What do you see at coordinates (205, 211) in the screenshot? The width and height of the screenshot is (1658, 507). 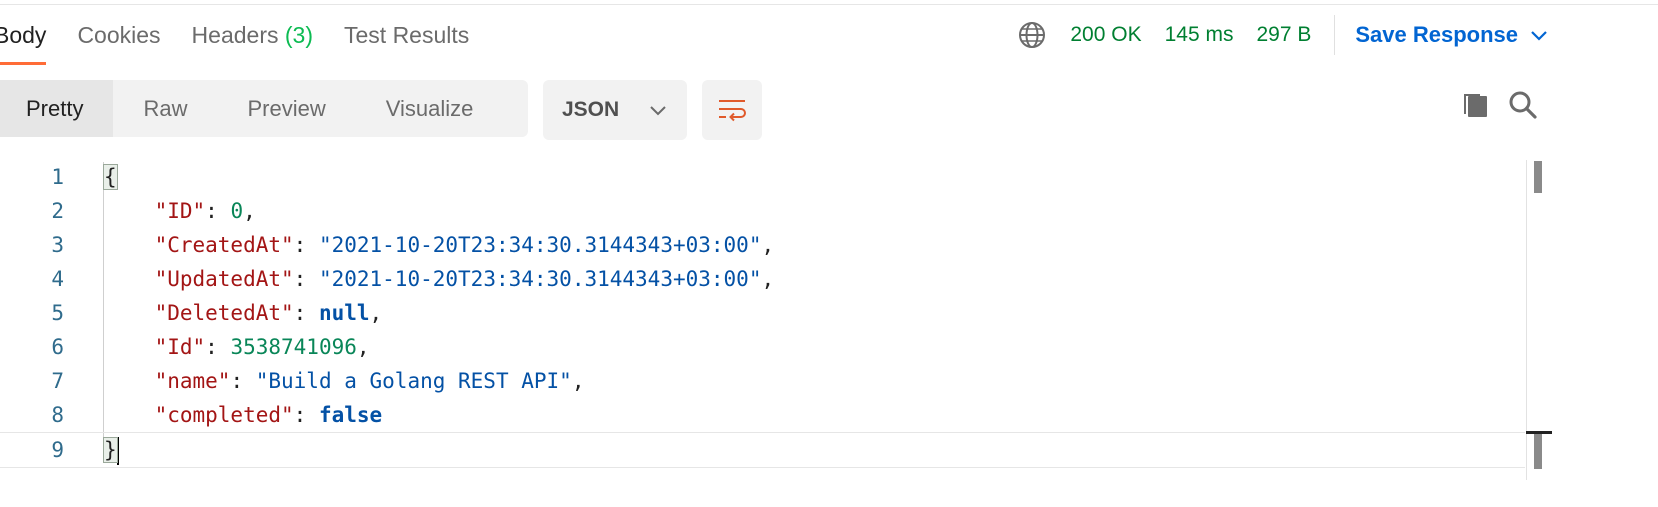 I see `code-text: "ID": 0,` at bounding box center [205, 211].